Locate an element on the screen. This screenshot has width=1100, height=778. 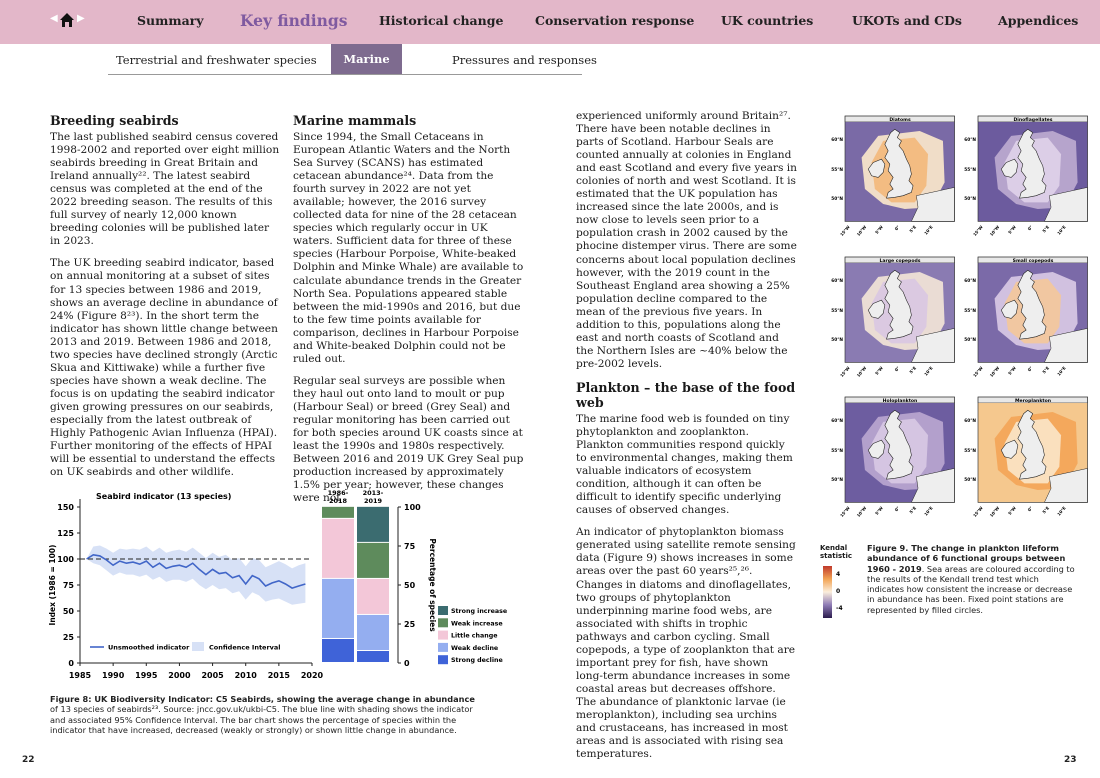
y-tick-label: 75 is located at coordinates (69, 585).